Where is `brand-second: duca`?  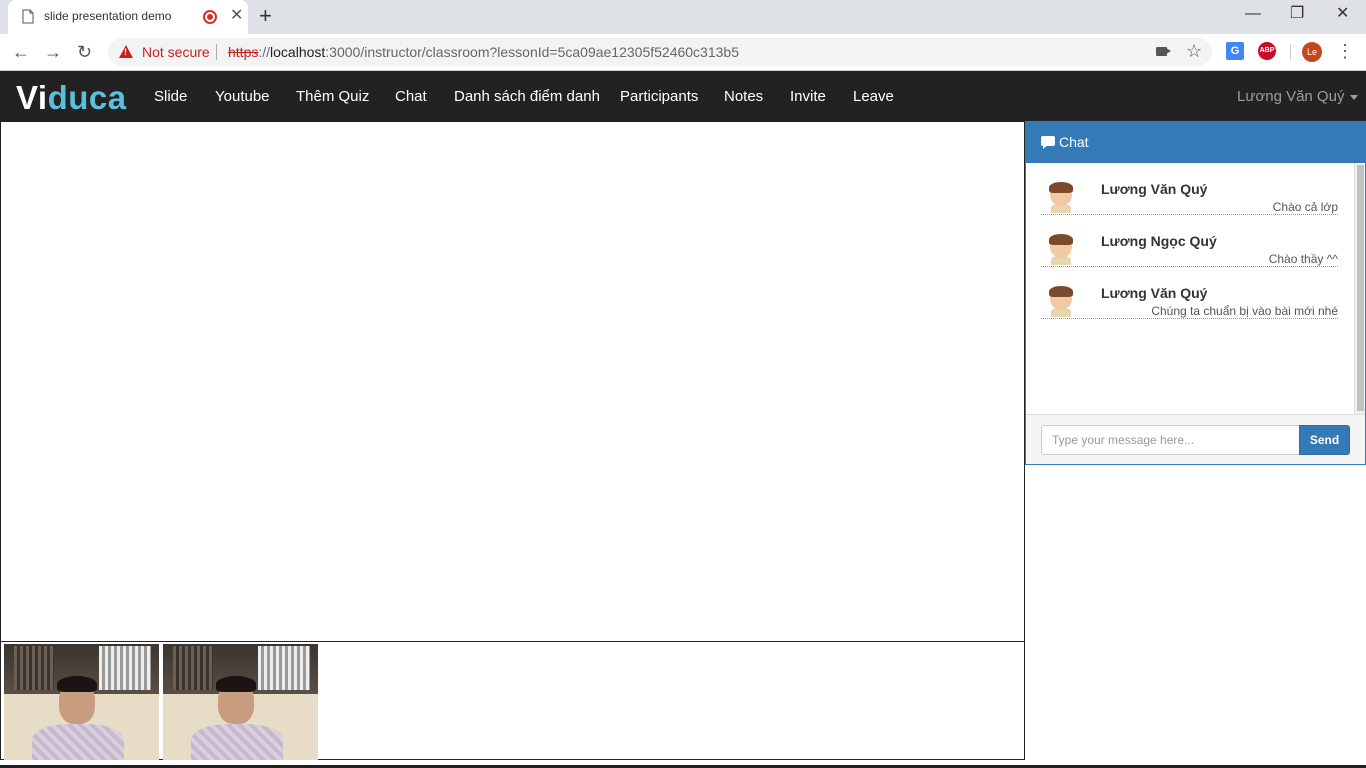 brand-second: duca is located at coordinates (87, 97).